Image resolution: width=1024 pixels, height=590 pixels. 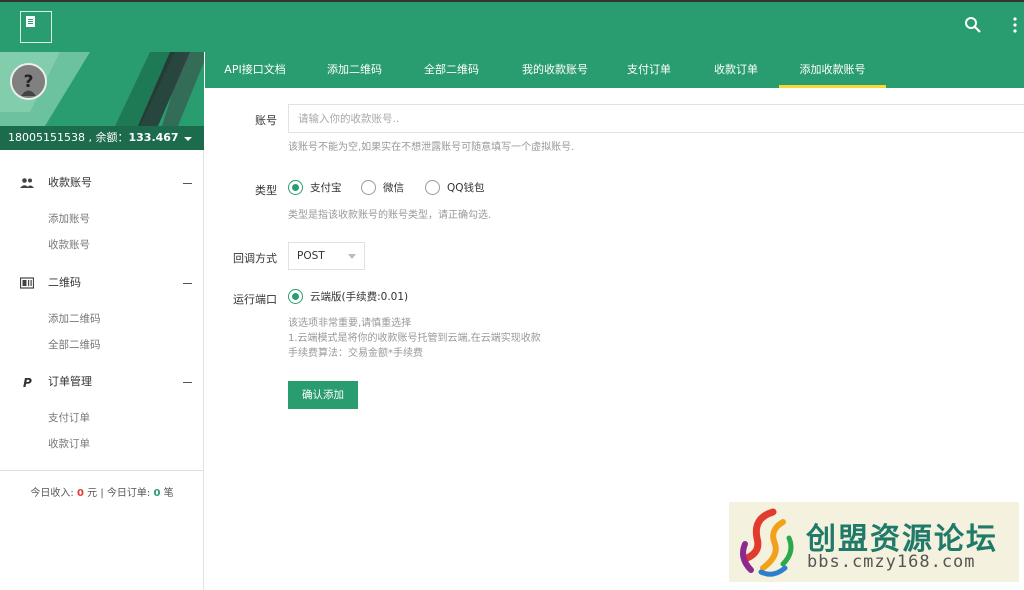 I want to click on profile-panel: ? 18005151538 , 余额：133.467, so click(x=102, y=101).